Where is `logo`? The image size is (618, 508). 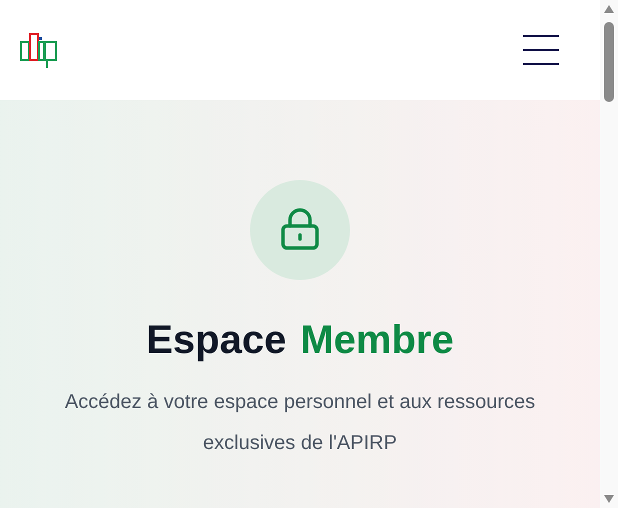
logo is located at coordinates (40, 50).